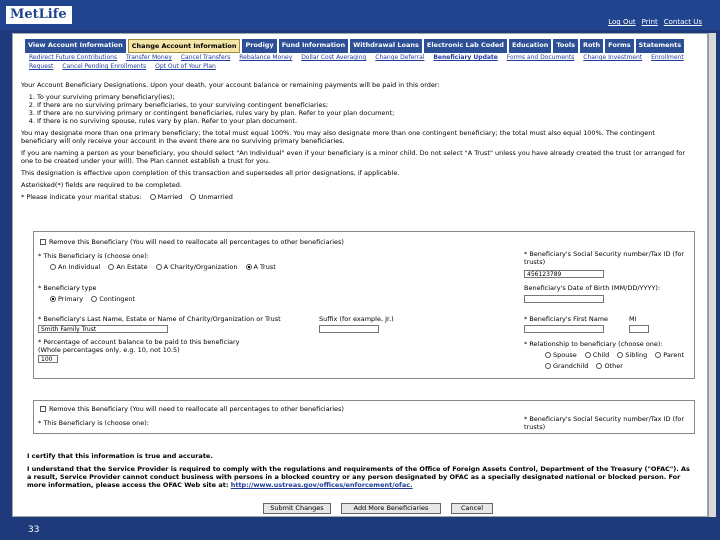 Image resolution: width=720 pixels, height=540 pixels. I want to click on tab-change-account: Change Account Information, so click(184, 46).